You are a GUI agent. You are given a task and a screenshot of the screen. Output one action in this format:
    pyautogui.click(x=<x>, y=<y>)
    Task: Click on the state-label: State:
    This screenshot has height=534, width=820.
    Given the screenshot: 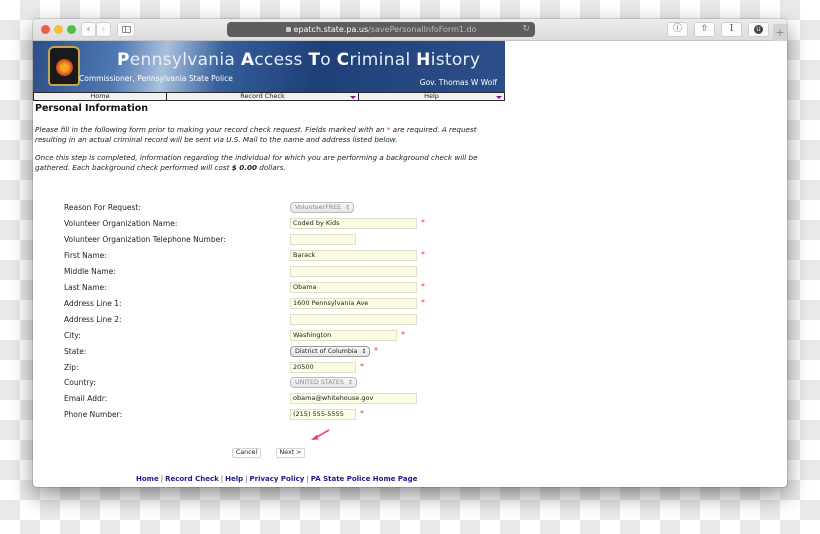 What is the action you would take?
    pyautogui.click(x=75, y=351)
    